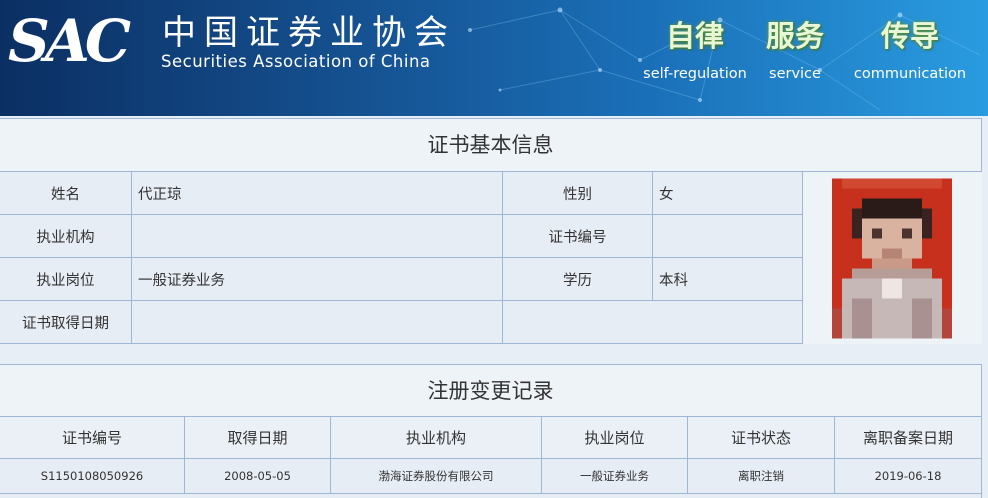 The height and width of the screenshot is (498, 988). What do you see at coordinates (578, 193) in the screenshot?
I see `gender-label: 性别` at bounding box center [578, 193].